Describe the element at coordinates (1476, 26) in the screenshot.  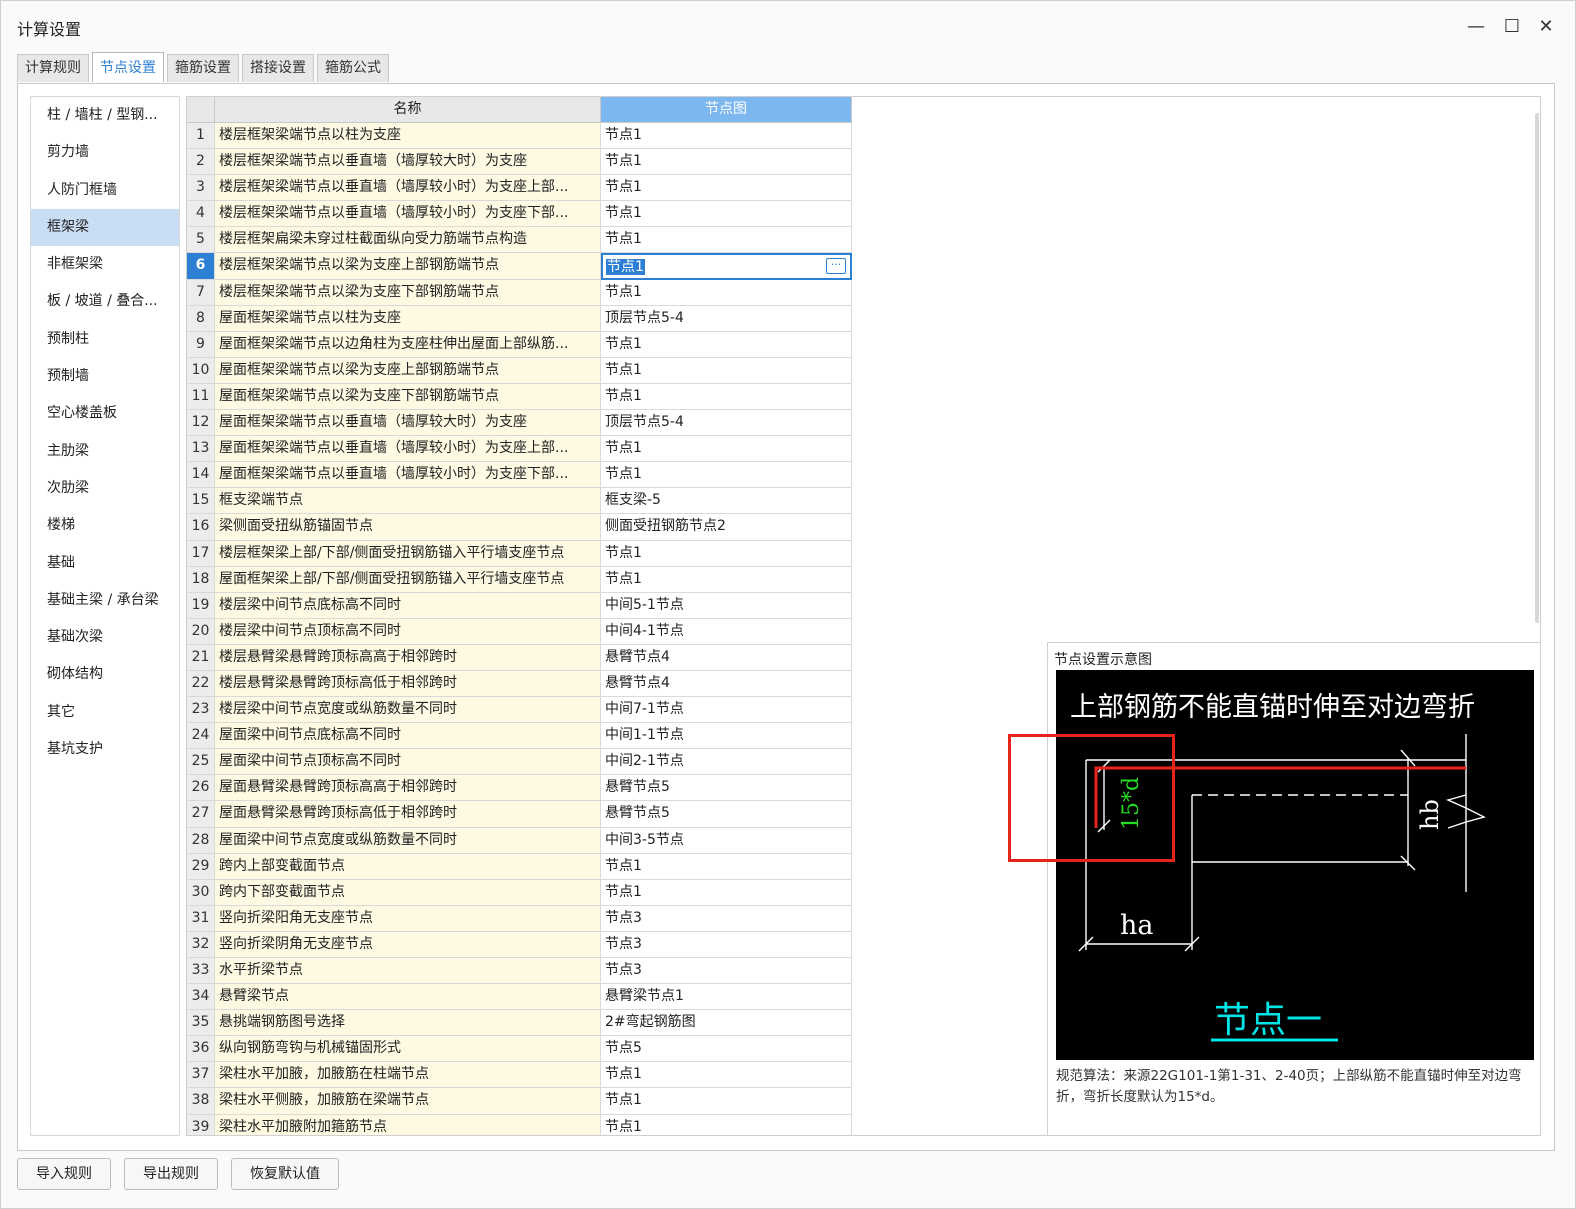
I see `minimize-icon: —` at that location.